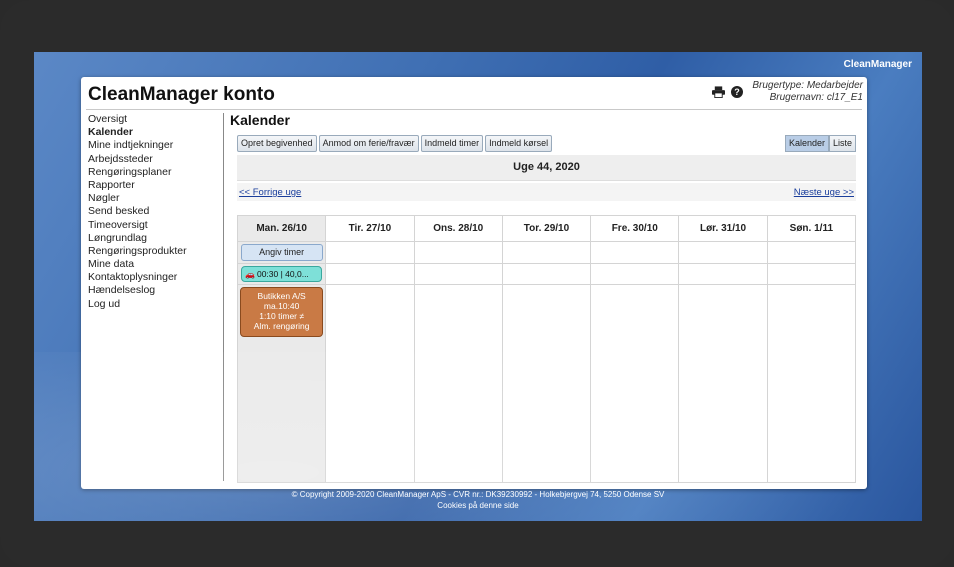 This screenshot has width=954, height=567. Describe the element at coordinates (155, 277) in the screenshot. I see `sidebar-item-kontaktoplysninger: Kontaktoplysninger` at that location.